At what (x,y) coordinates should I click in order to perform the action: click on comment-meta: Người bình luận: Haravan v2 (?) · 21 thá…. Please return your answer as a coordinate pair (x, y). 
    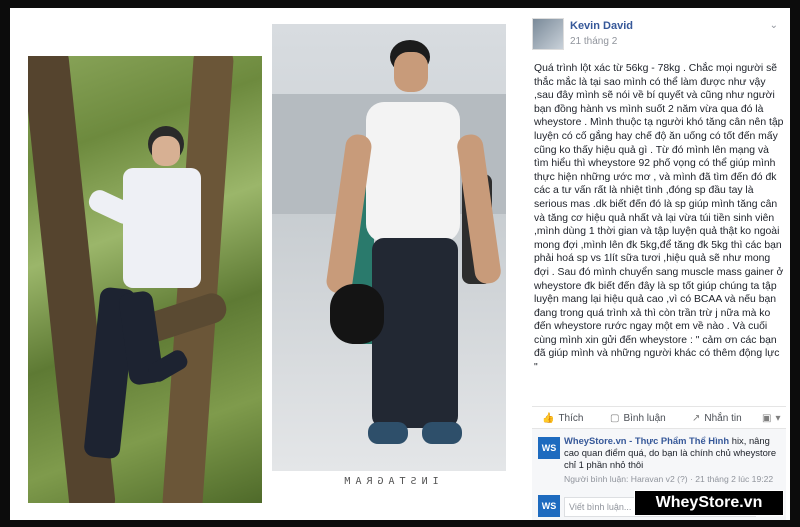
    Looking at the image, I should click on (669, 479).